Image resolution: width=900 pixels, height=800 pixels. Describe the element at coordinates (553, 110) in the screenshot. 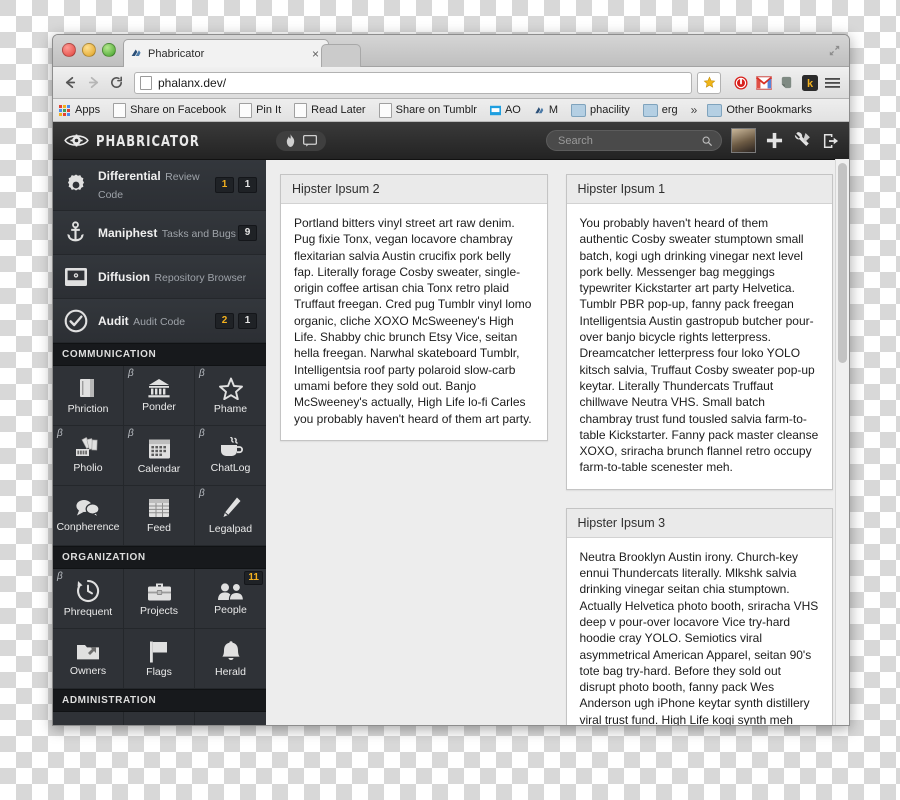

I see `bookmark-label: M` at that location.